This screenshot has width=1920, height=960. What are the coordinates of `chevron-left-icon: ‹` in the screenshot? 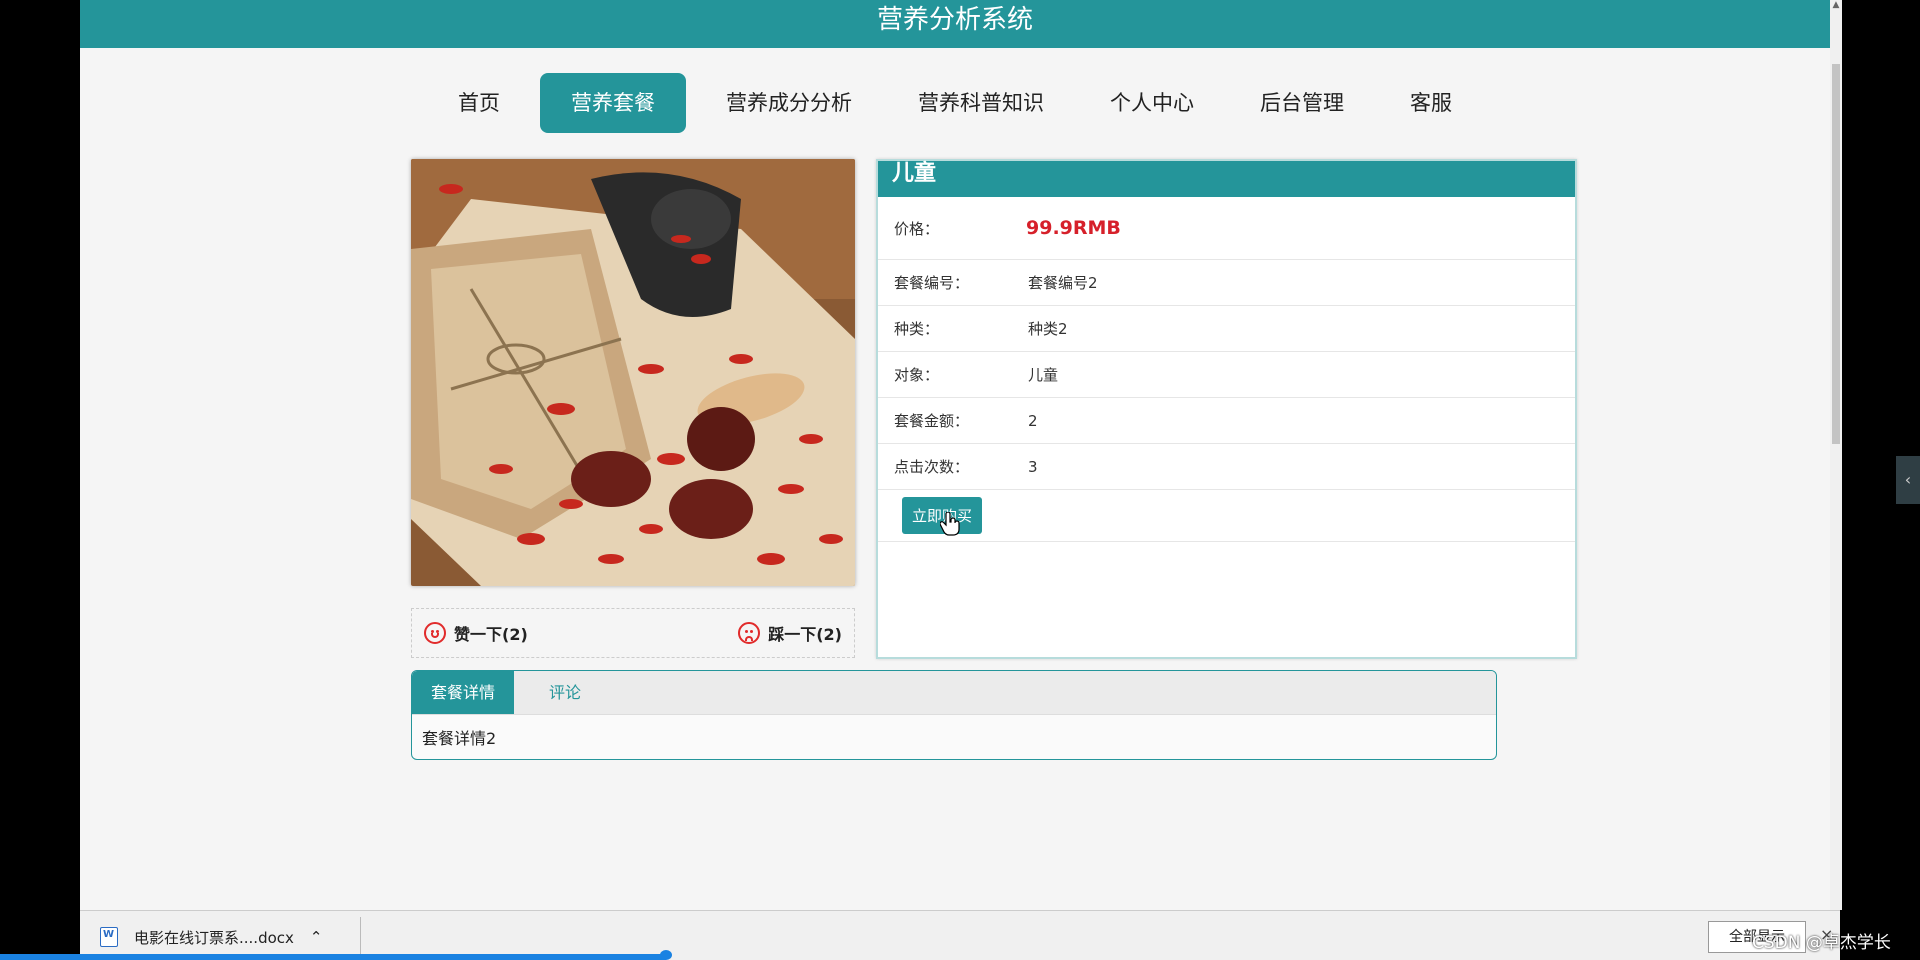 It's located at (1908, 480).